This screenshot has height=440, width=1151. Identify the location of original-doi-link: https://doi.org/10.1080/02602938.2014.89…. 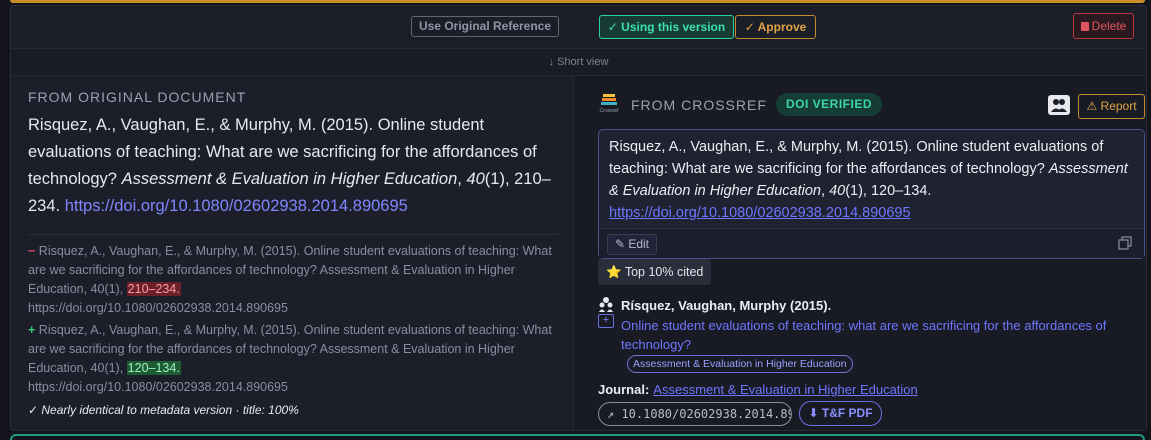
(236, 206).